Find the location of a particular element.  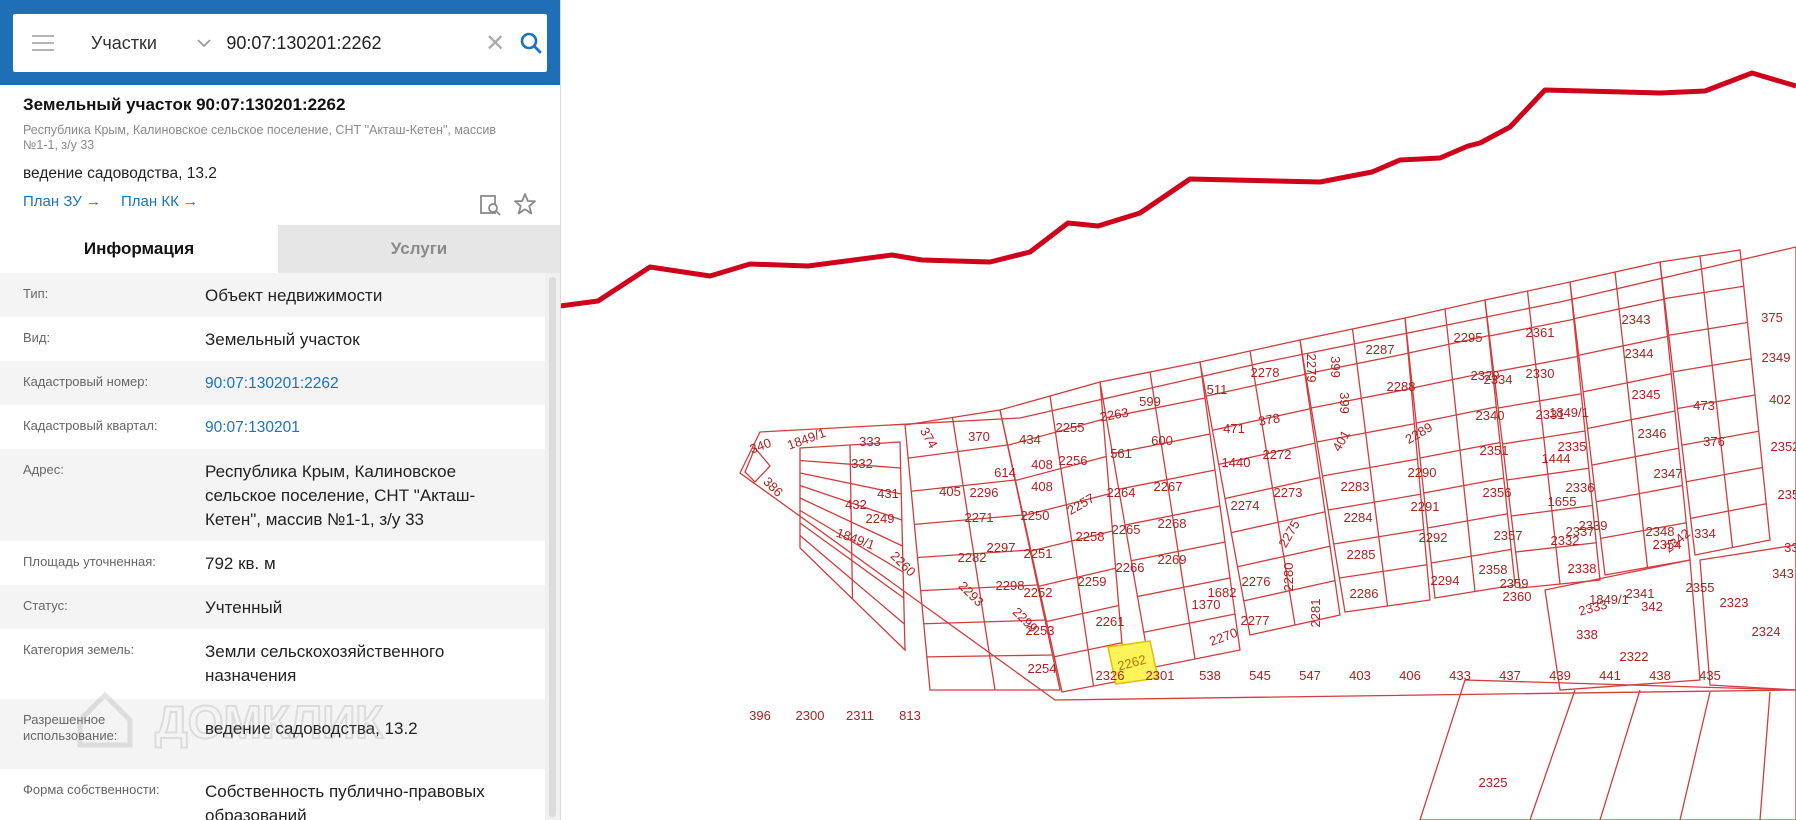

search-box: Участки ✕ is located at coordinates (280, 43).